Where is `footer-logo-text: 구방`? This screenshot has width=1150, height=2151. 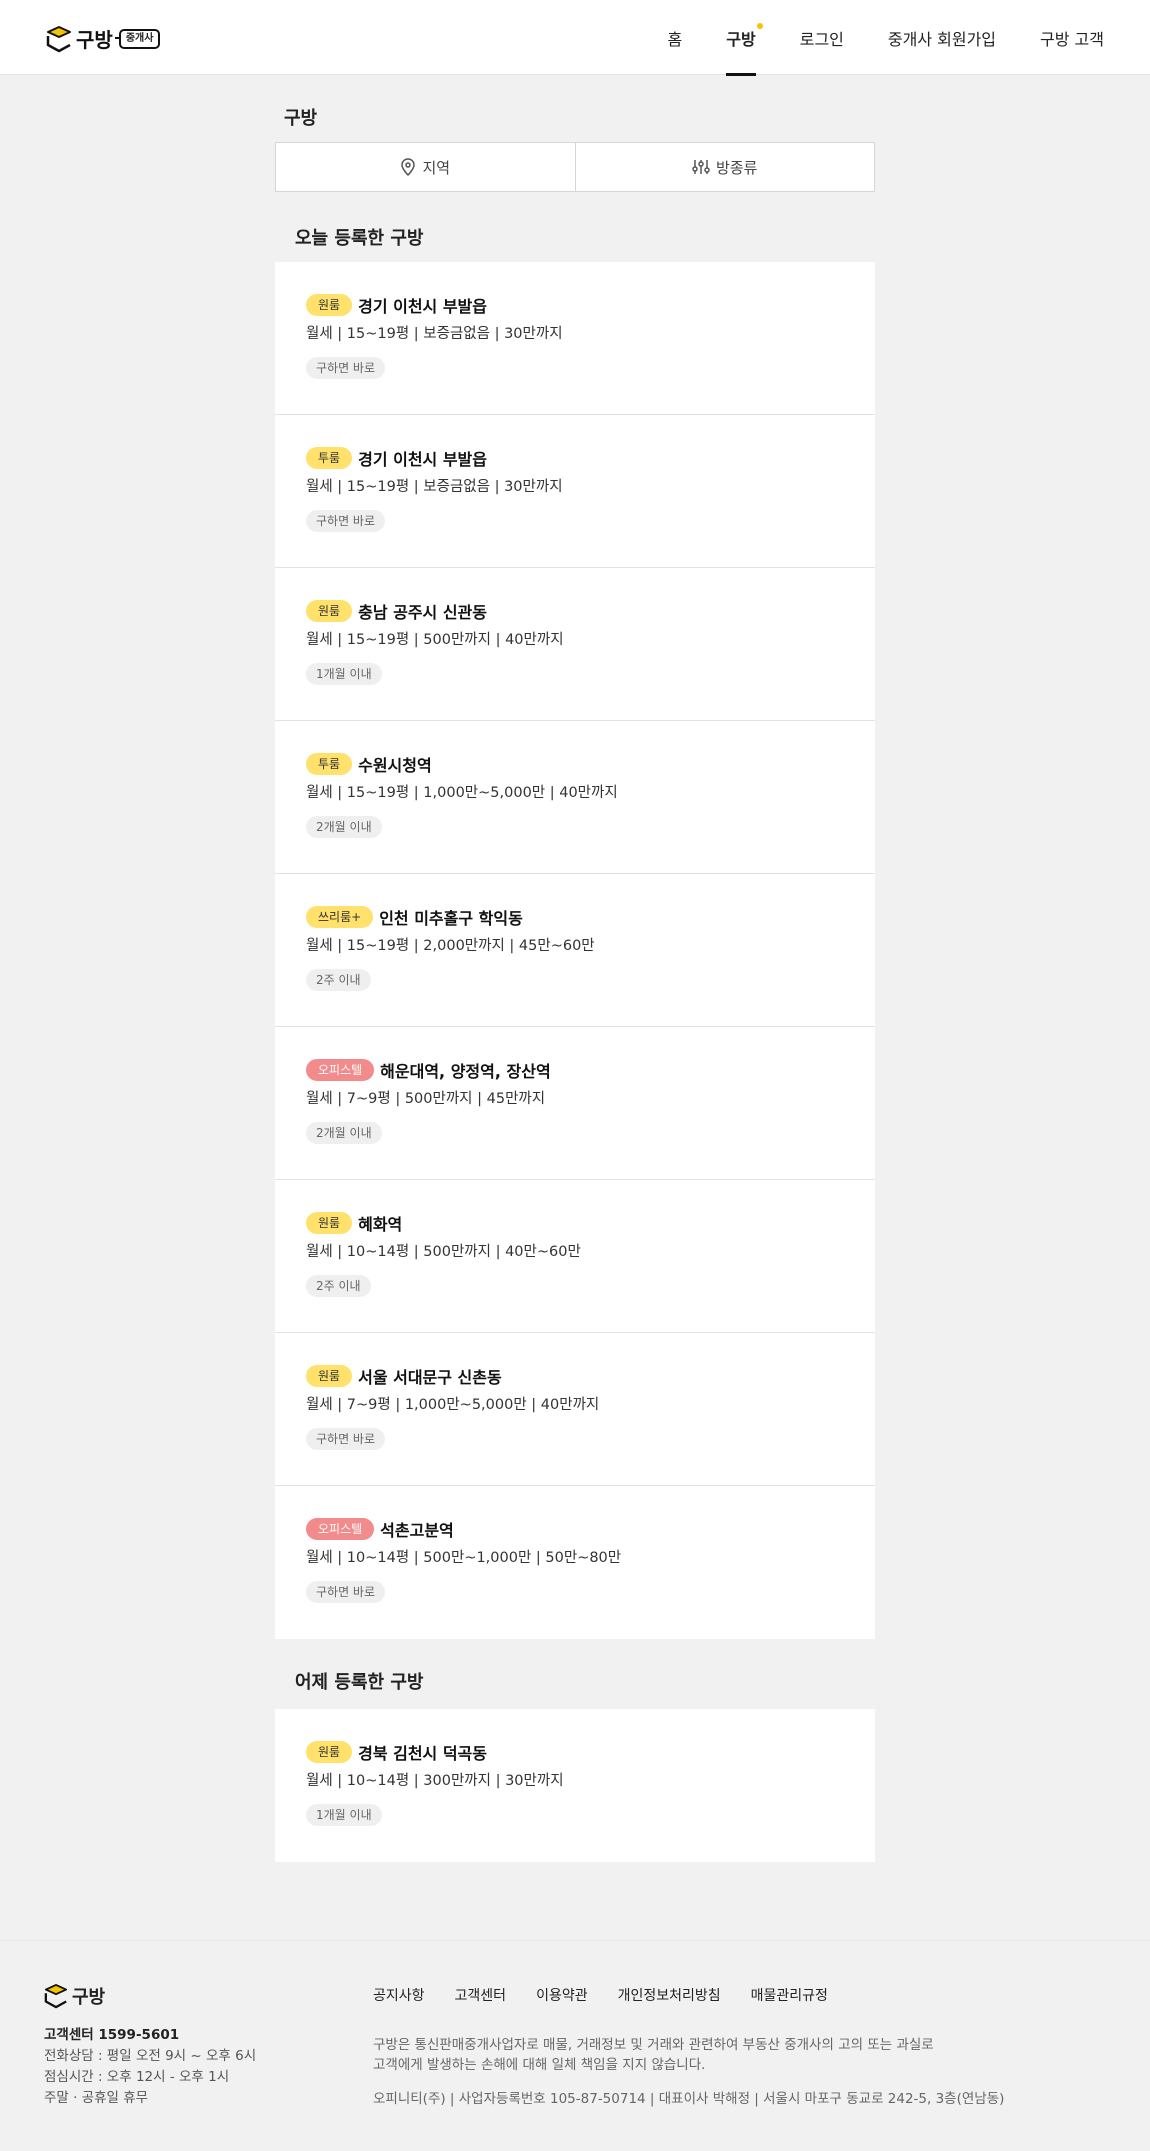 footer-logo-text: 구방 is located at coordinates (89, 1997).